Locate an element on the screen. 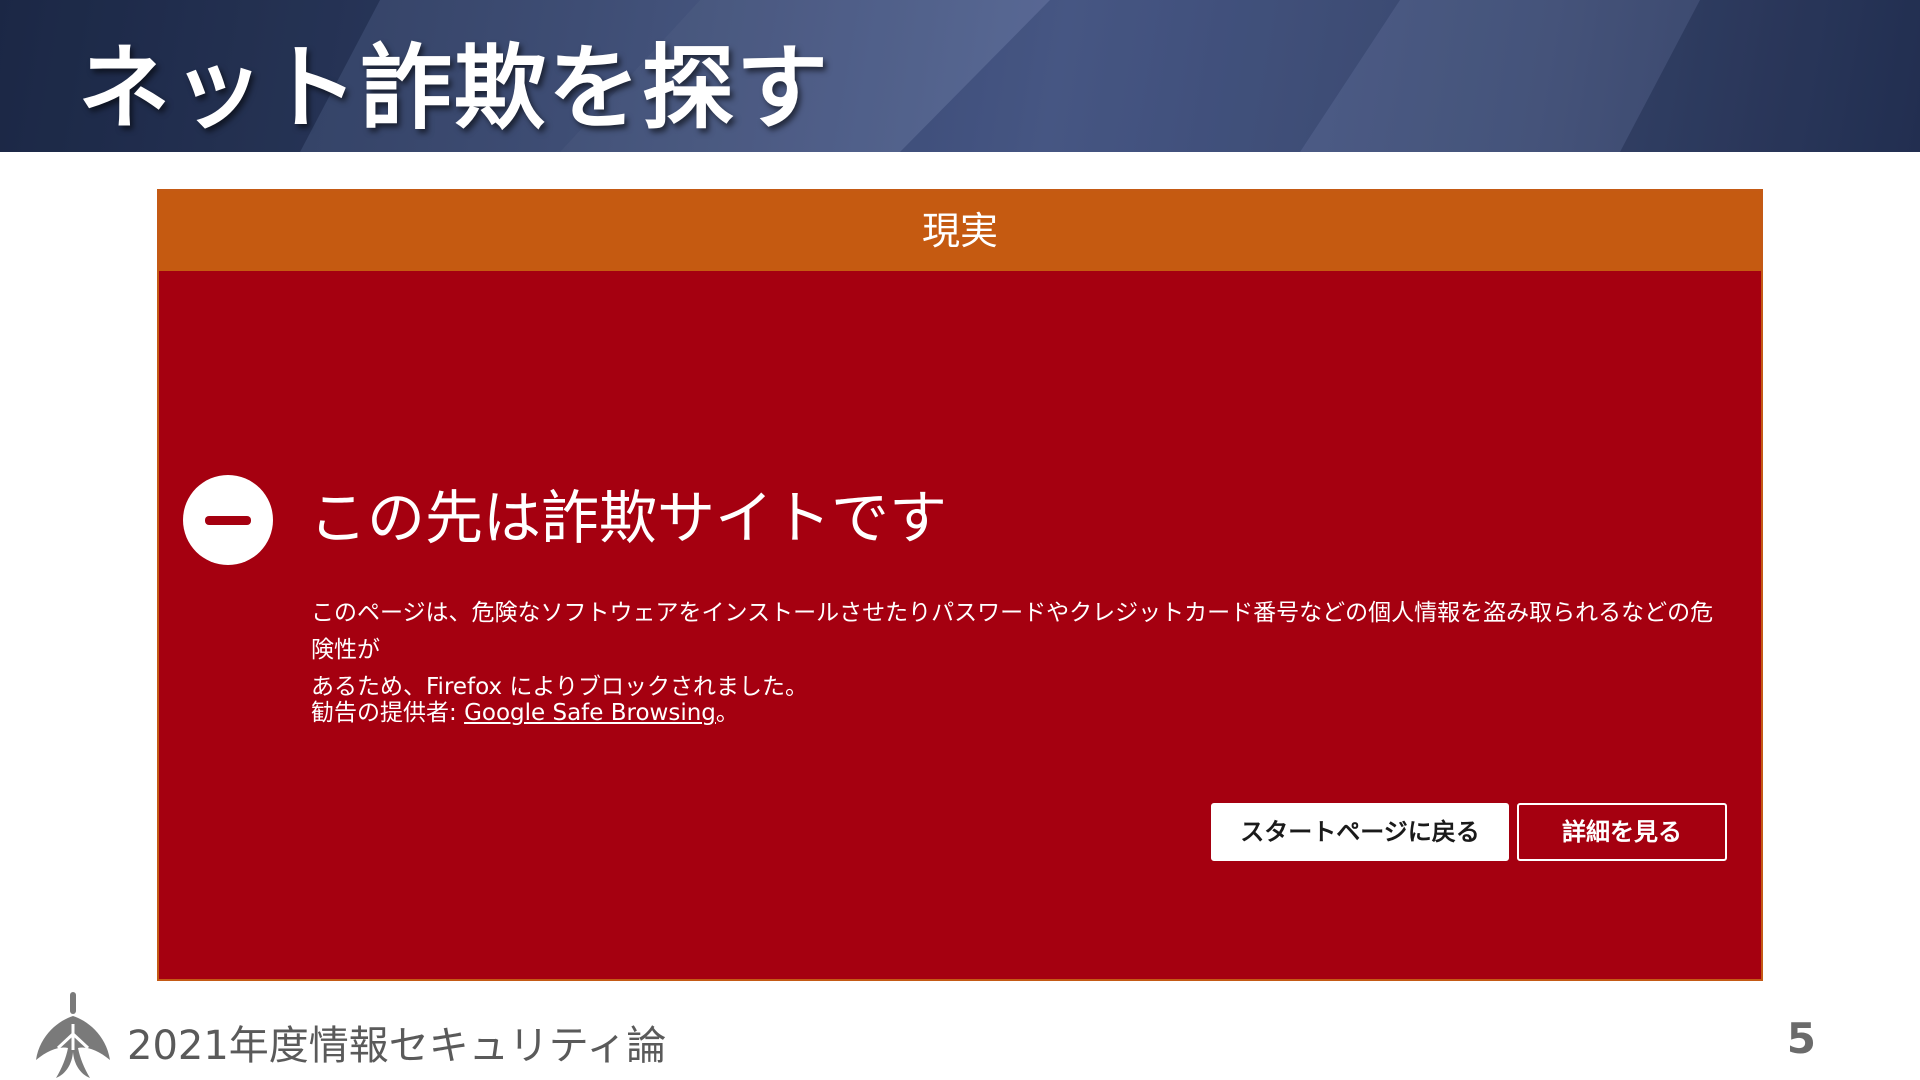 Image resolution: width=1920 pixels, height=1080 pixels. back-to-start-page-button: スタートページに戻る is located at coordinates (1360, 832).